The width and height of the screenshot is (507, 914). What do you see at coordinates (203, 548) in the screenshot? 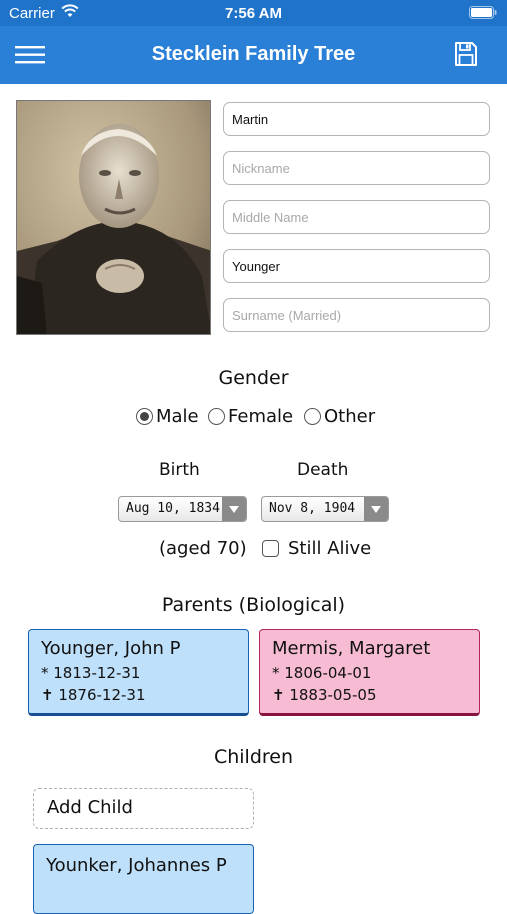
I see `age-text: (aged 70)` at bounding box center [203, 548].